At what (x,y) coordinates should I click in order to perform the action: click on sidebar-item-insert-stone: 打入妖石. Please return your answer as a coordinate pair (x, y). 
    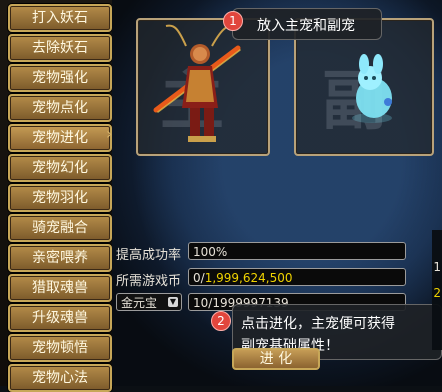
    Looking at the image, I should click on (60, 18).